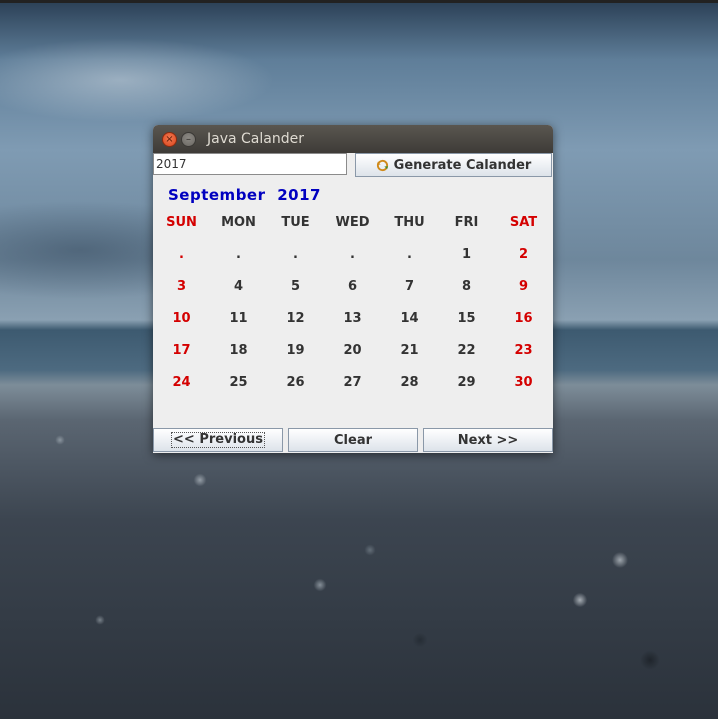  I want to click on clear-button-label: Clear, so click(353, 440).